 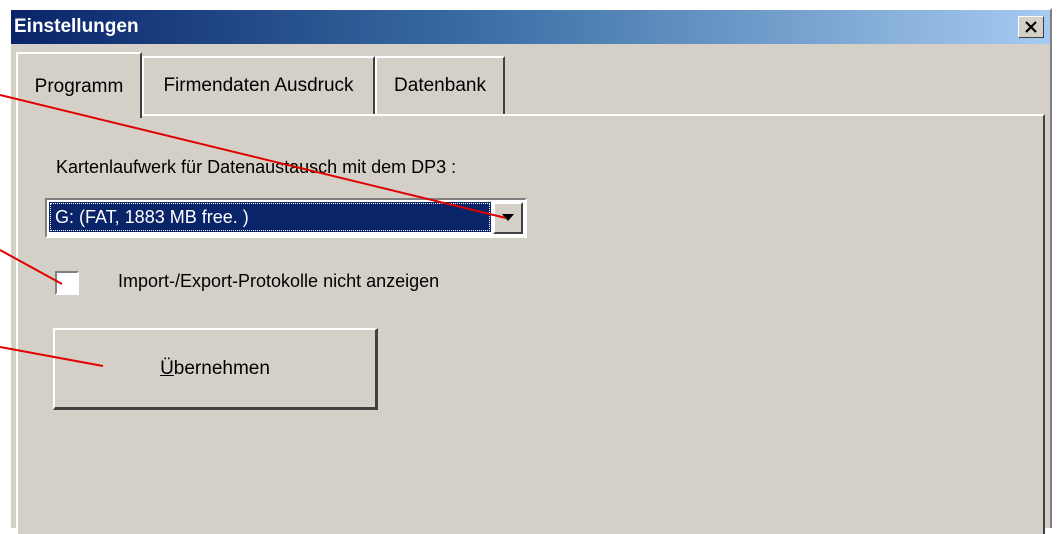 I want to click on chevron-down-icon, so click(x=508, y=217).